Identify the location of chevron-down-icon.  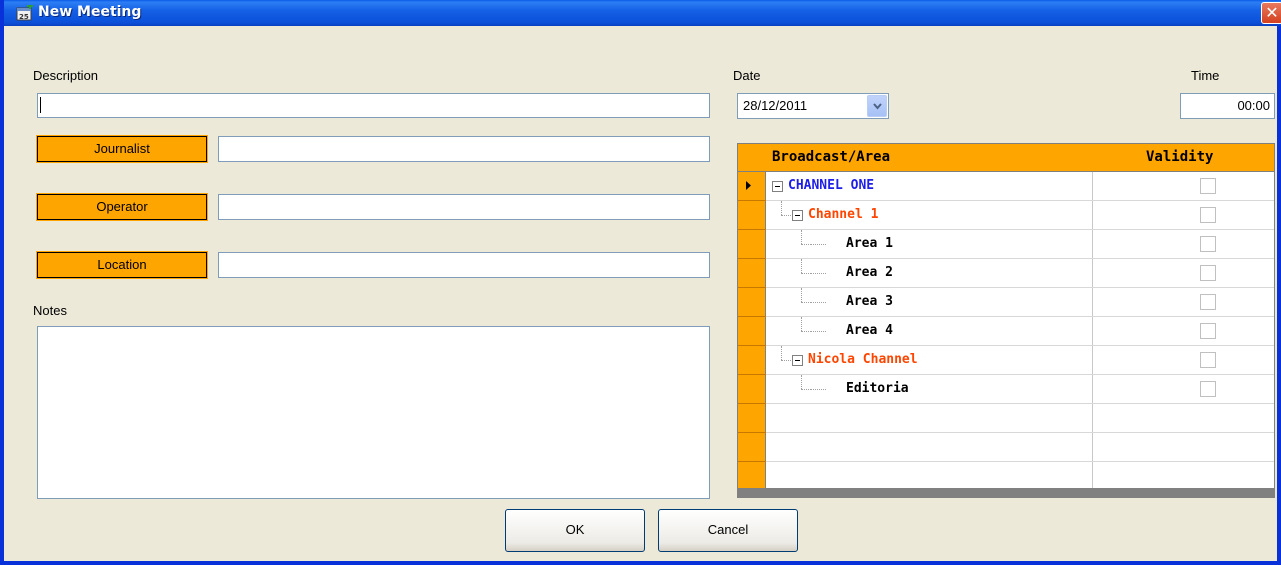
(877, 106).